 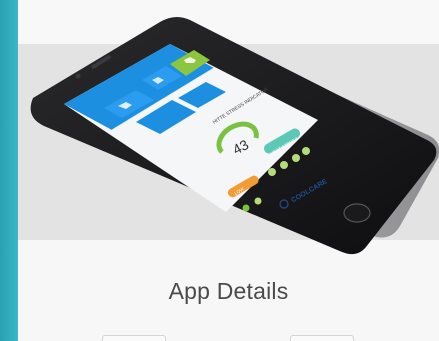 What do you see at coordinates (322, 338) in the screenshot?
I see `store-button-right` at bounding box center [322, 338].